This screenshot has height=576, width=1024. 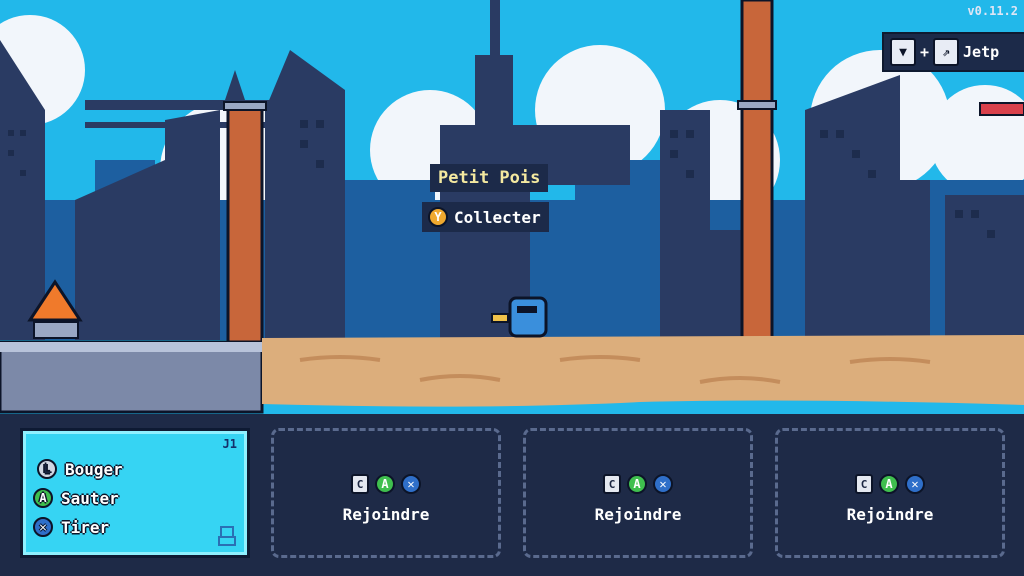 I want to click on brick-pillar-left, so click(x=245, y=222).